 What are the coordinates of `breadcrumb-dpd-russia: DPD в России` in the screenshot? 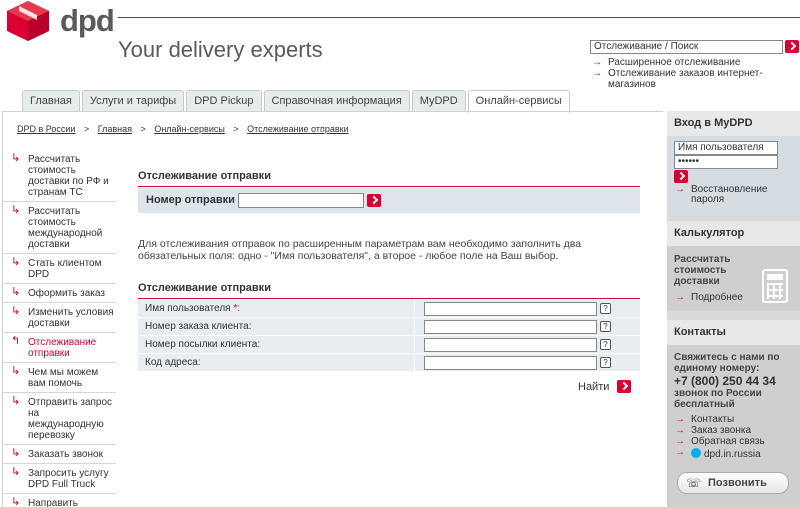 It's located at (46, 129).